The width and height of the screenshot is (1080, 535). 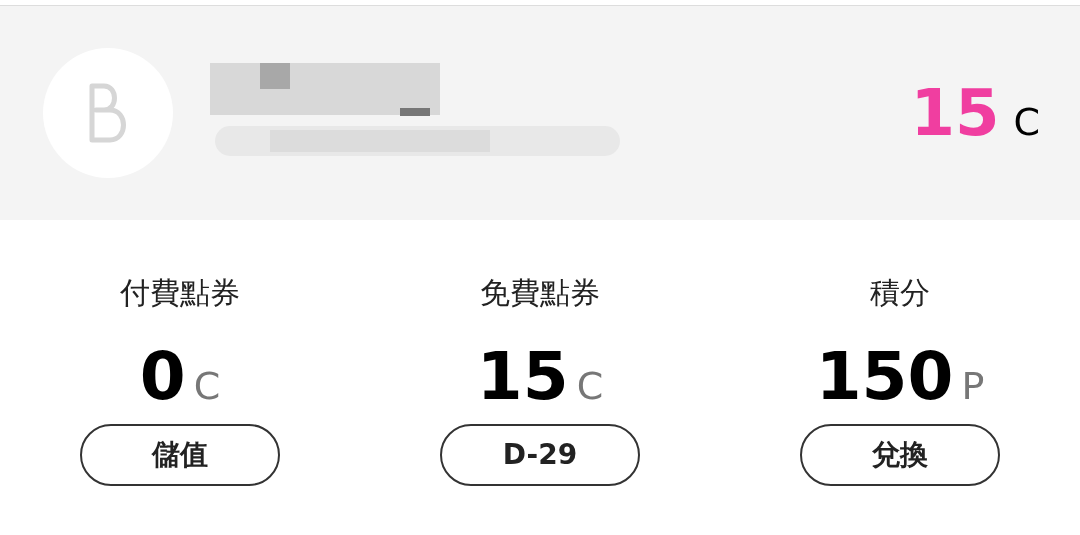 I want to click on wallet-amount: 150, so click(x=884, y=377).